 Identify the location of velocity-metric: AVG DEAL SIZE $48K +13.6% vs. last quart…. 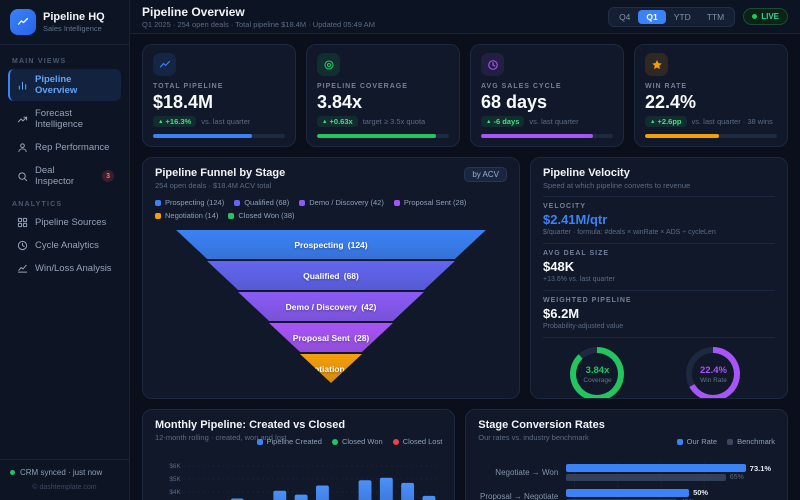
(659, 266).